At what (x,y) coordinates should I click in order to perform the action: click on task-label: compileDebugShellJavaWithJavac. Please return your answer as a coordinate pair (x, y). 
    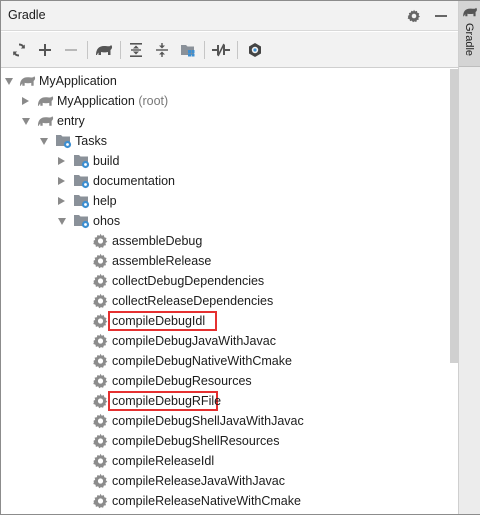
    Looking at the image, I should click on (208, 421).